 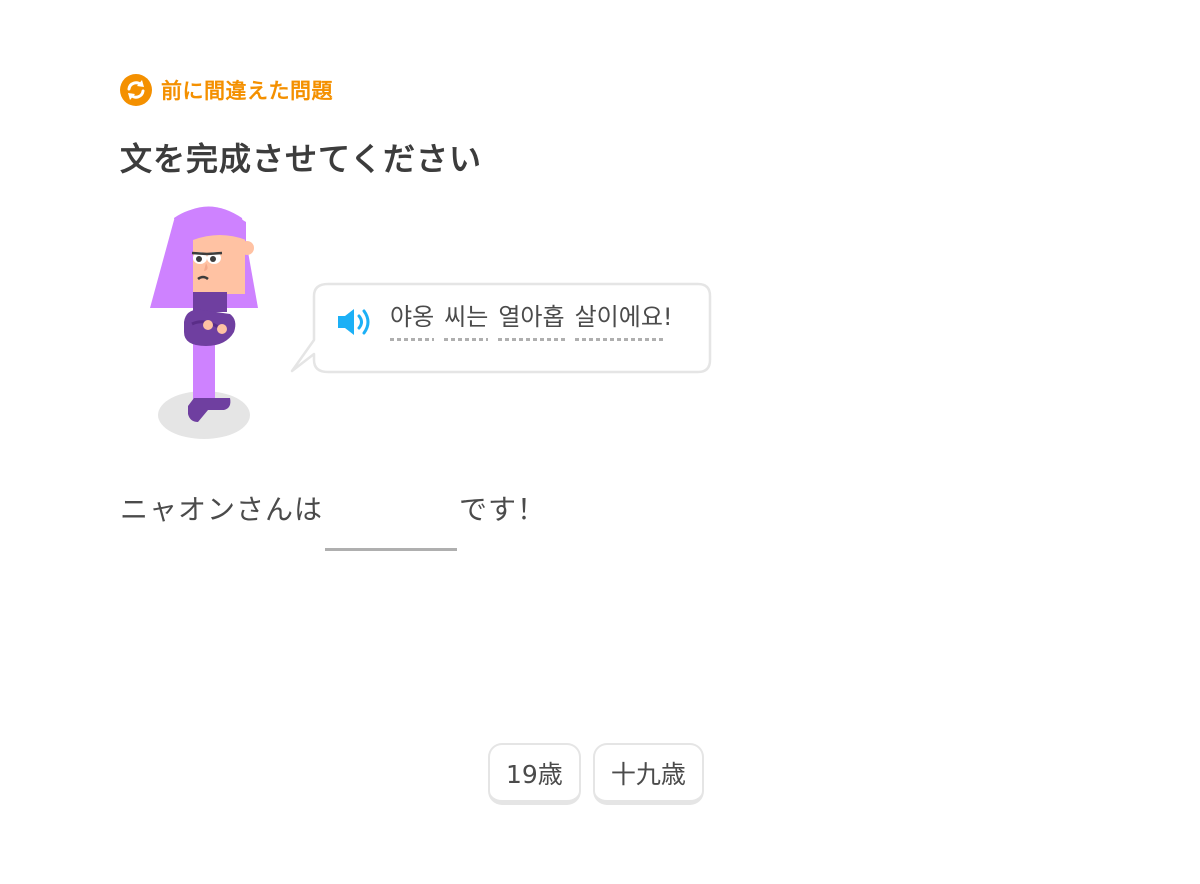 What do you see at coordinates (667, 317) in the screenshot?
I see `korean-punctuation: !` at bounding box center [667, 317].